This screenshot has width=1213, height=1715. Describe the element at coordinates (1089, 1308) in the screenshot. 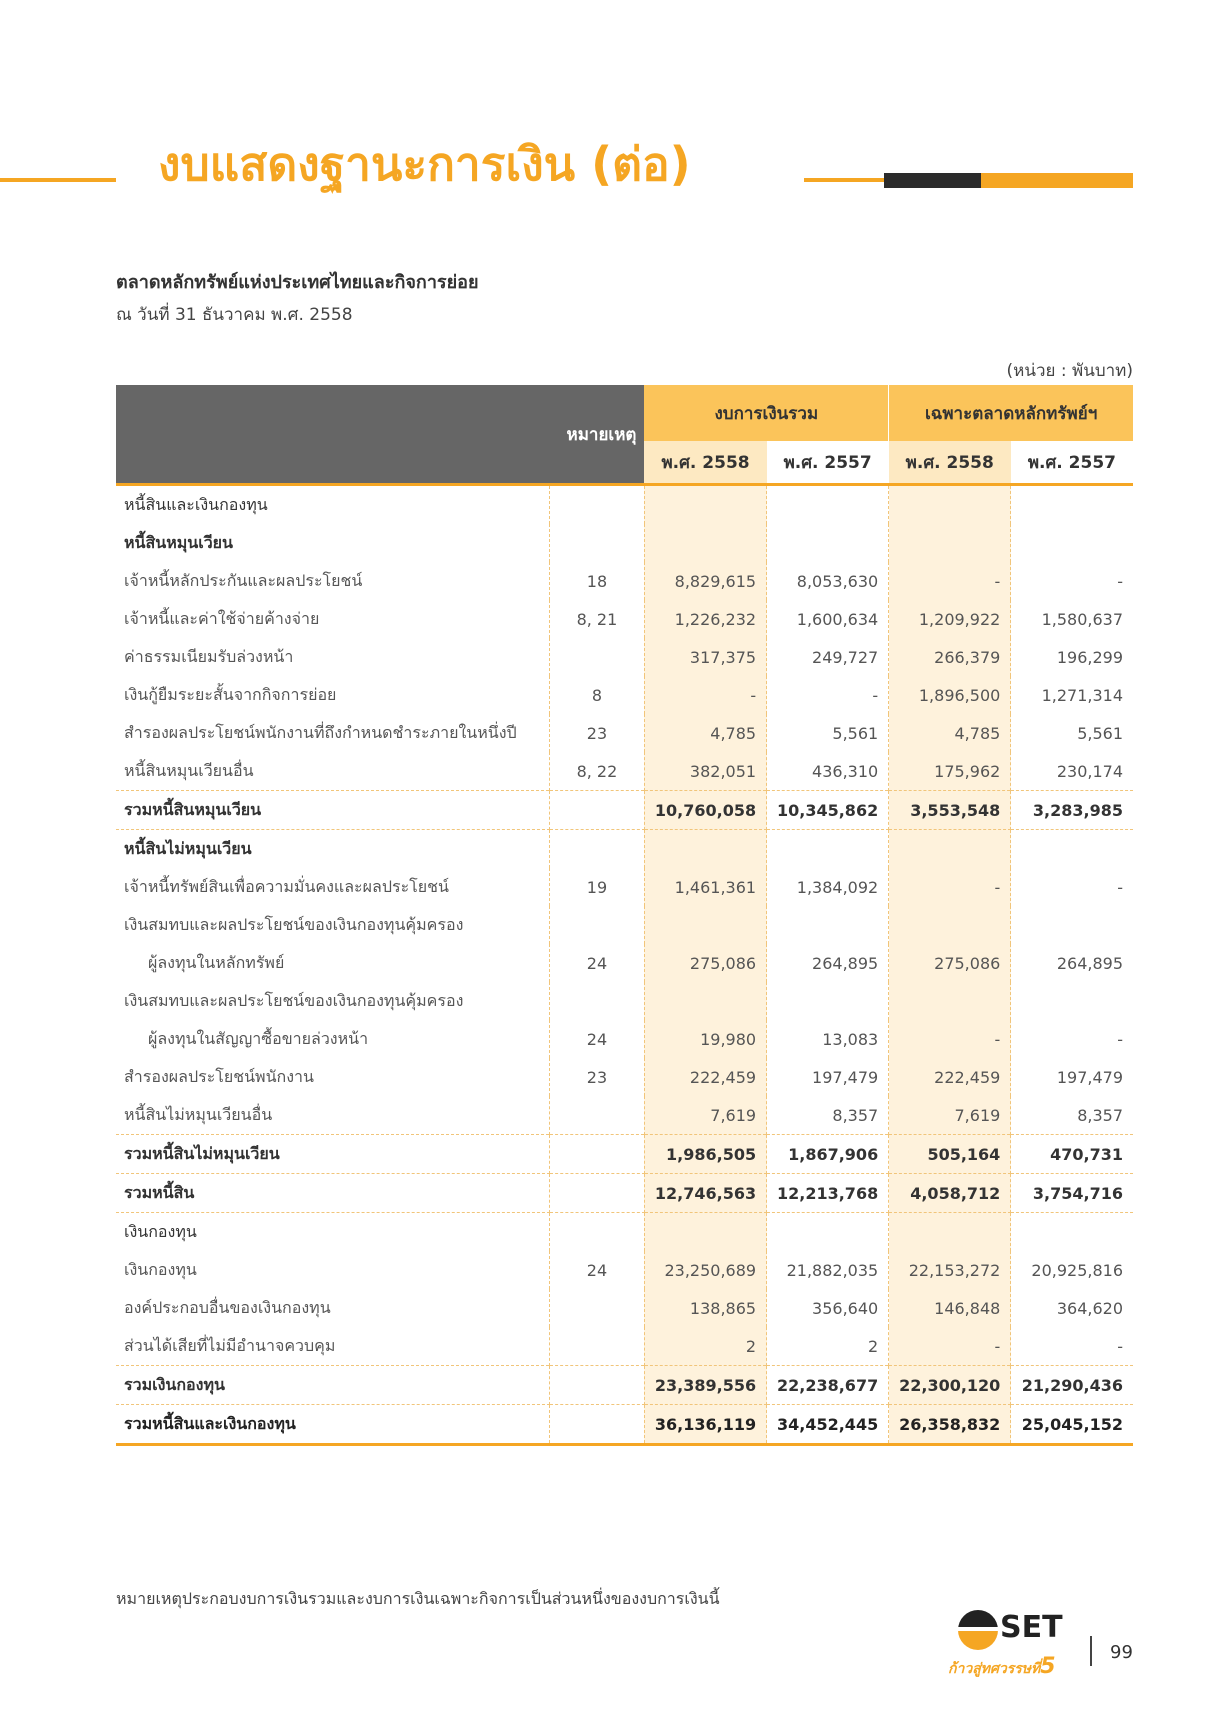

I see `row-value: 364,620` at that location.